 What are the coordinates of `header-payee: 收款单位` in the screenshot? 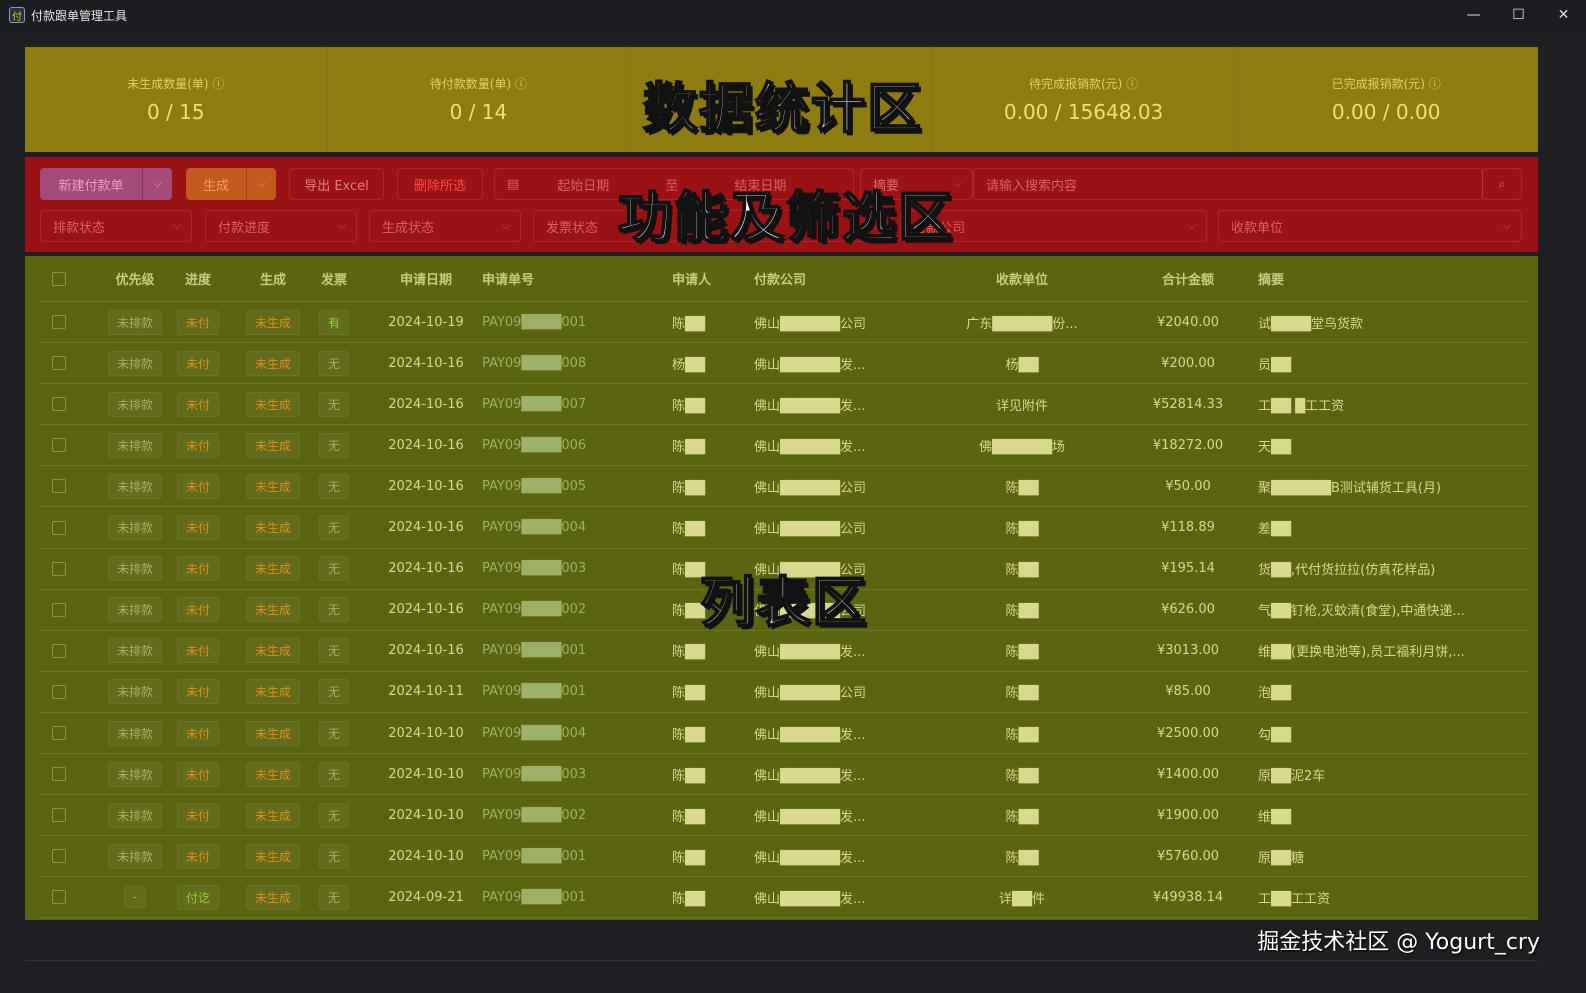 It's located at (1022, 278).